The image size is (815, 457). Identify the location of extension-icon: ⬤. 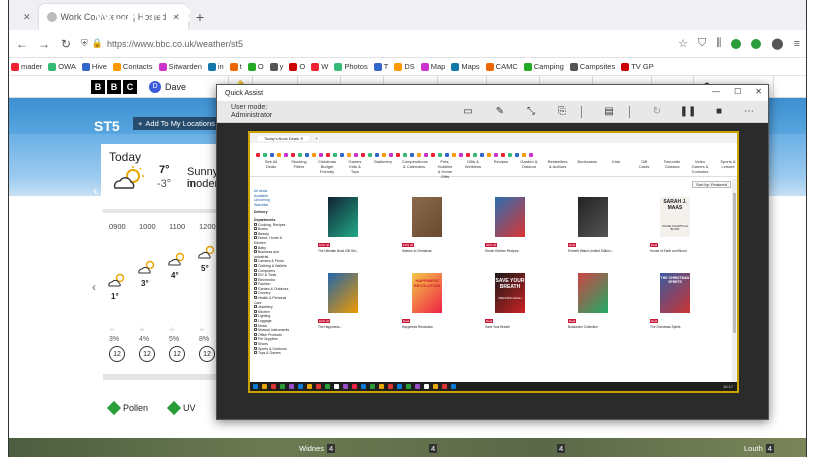
(777, 43).